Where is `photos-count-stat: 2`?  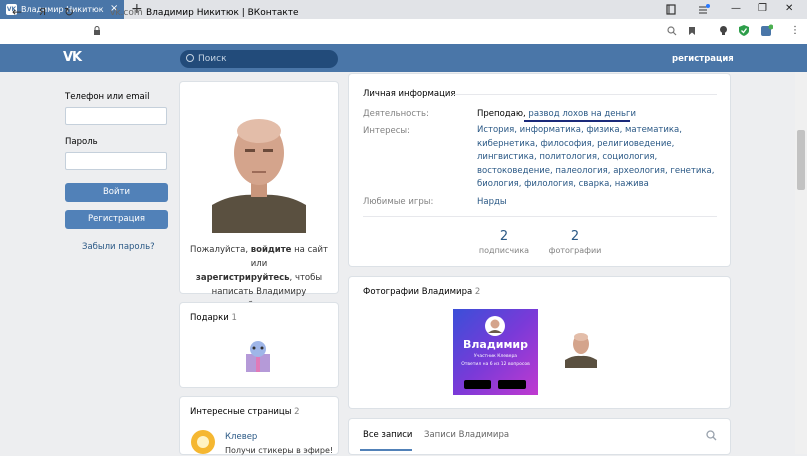 photos-count-stat: 2 is located at coordinates (575, 236).